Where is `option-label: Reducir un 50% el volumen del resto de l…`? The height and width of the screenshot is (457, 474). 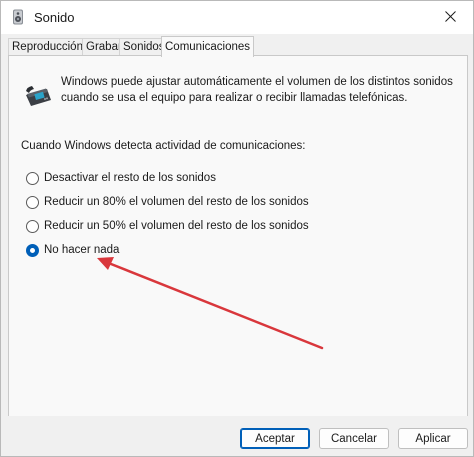 option-label: Reducir un 50% el volumen del resto de l… is located at coordinates (176, 226).